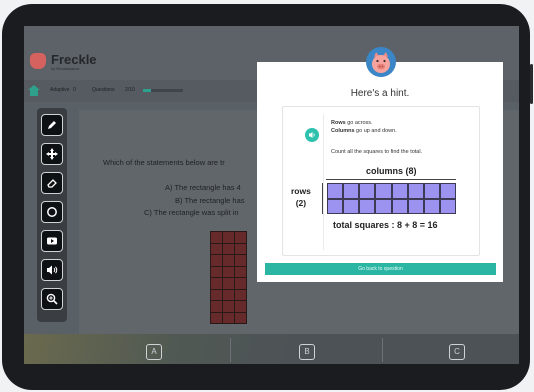 The height and width of the screenshot is (392, 534). What do you see at coordinates (210, 200) in the screenshot?
I see `statement-b: B) The rectangle has` at bounding box center [210, 200].